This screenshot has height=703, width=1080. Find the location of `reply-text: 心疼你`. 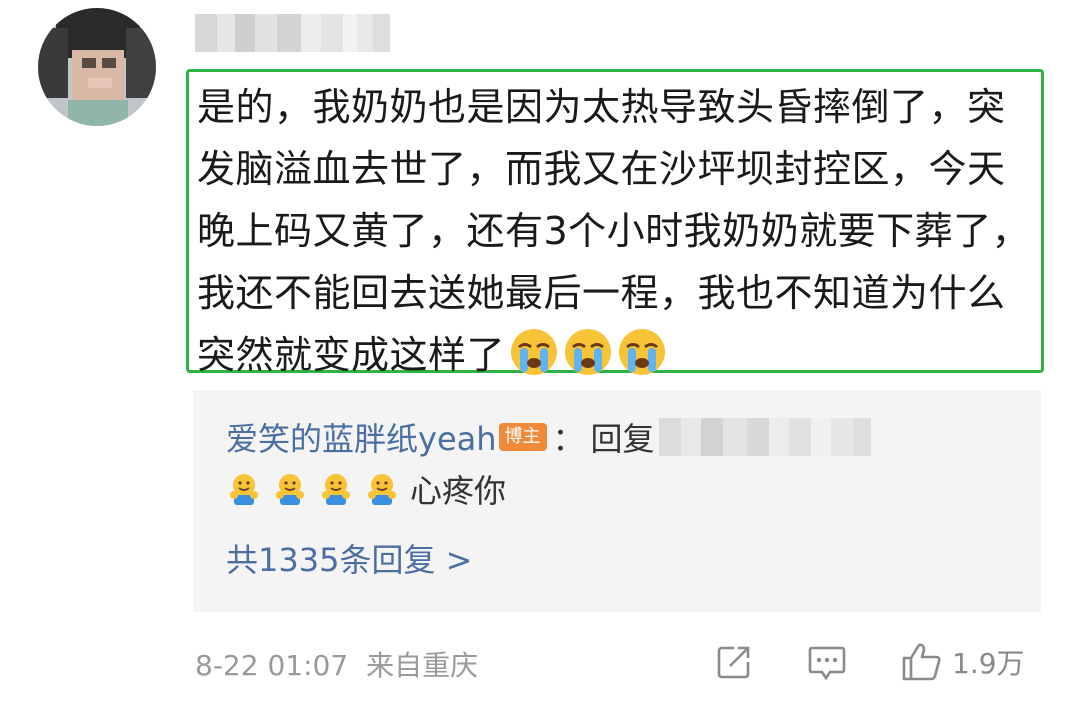

reply-text: 心疼你 is located at coordinates (458, 491).